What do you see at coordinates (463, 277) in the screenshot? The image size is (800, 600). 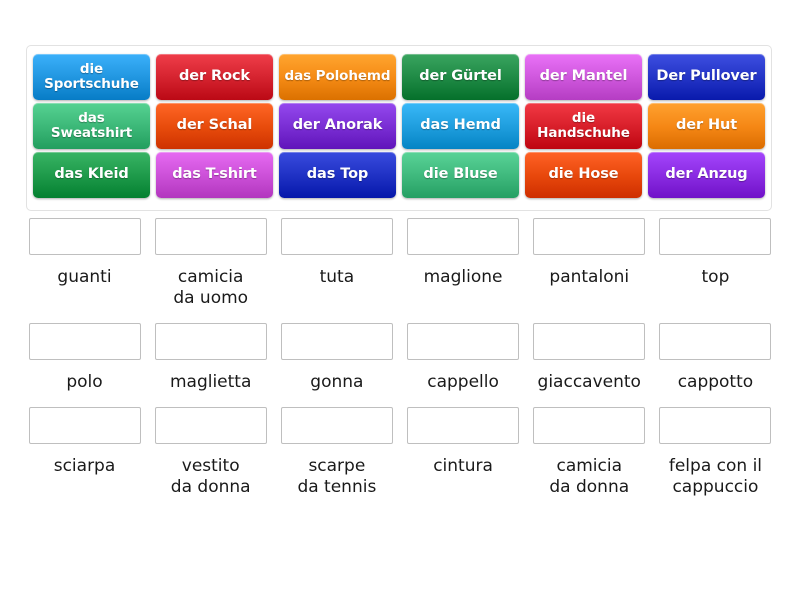 I see `answer-label: maglione` at bounding box center [463, 277].